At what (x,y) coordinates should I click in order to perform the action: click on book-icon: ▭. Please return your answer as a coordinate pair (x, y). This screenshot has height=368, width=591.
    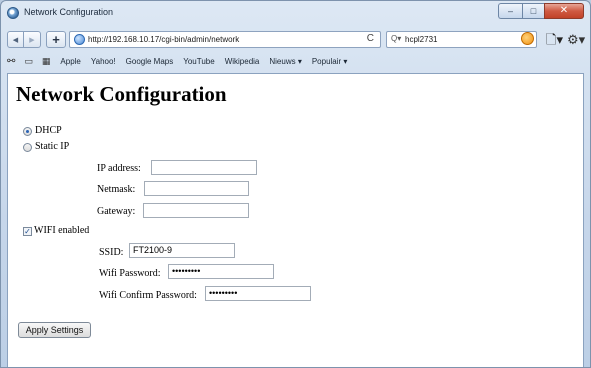
    Looking at the image, I should click on (28, 61).